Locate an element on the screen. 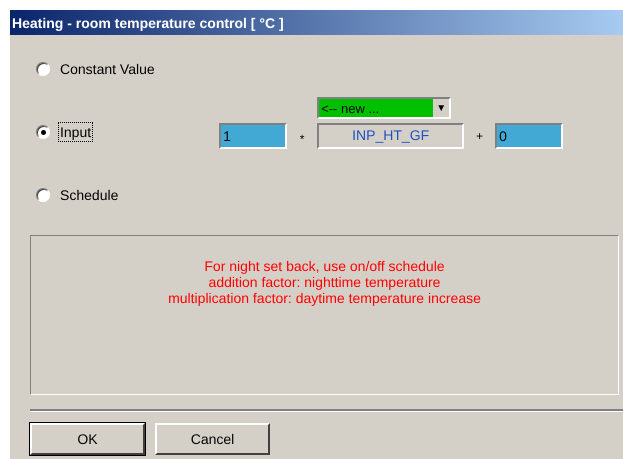 The width and height of the screenshot is (623, 459). input-name-field: INP_HT_GF is located at coordinates (390, 136).